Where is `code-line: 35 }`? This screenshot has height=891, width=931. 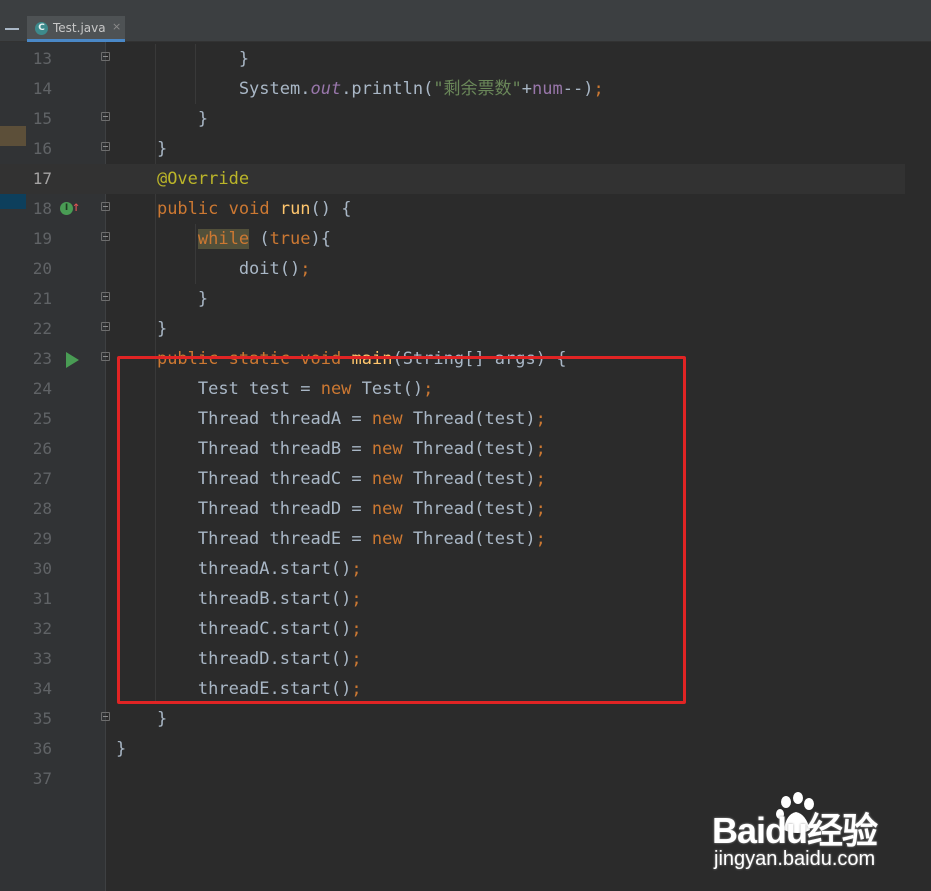
code-line: 35 } is located at coordinates (452, 719).